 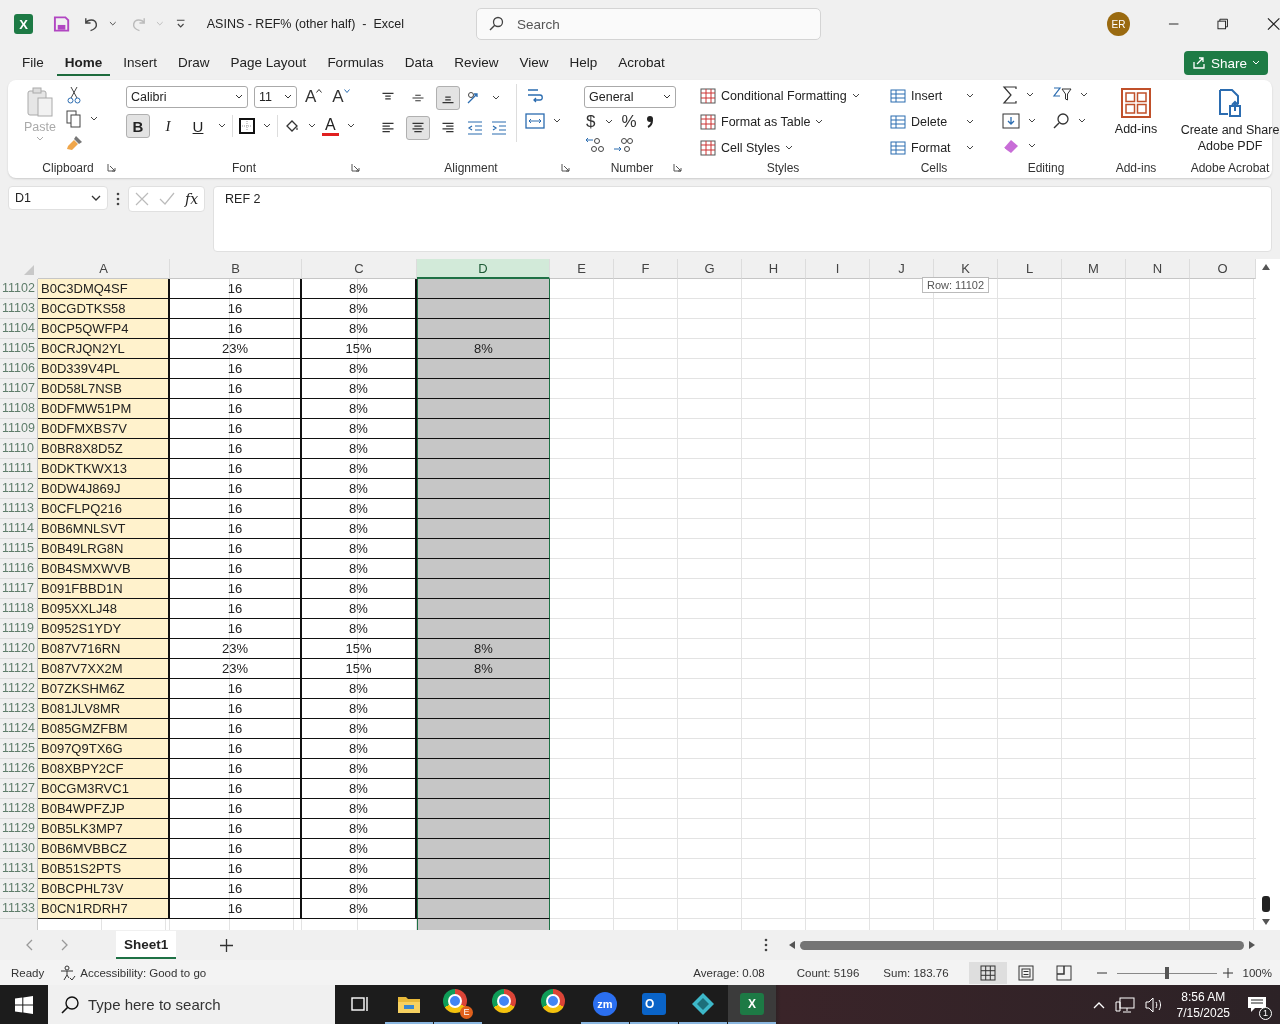 What do you see at coordinates (1273, 24) in the screenshot?
I see `close-icon` at bounding box center [1273, 24].